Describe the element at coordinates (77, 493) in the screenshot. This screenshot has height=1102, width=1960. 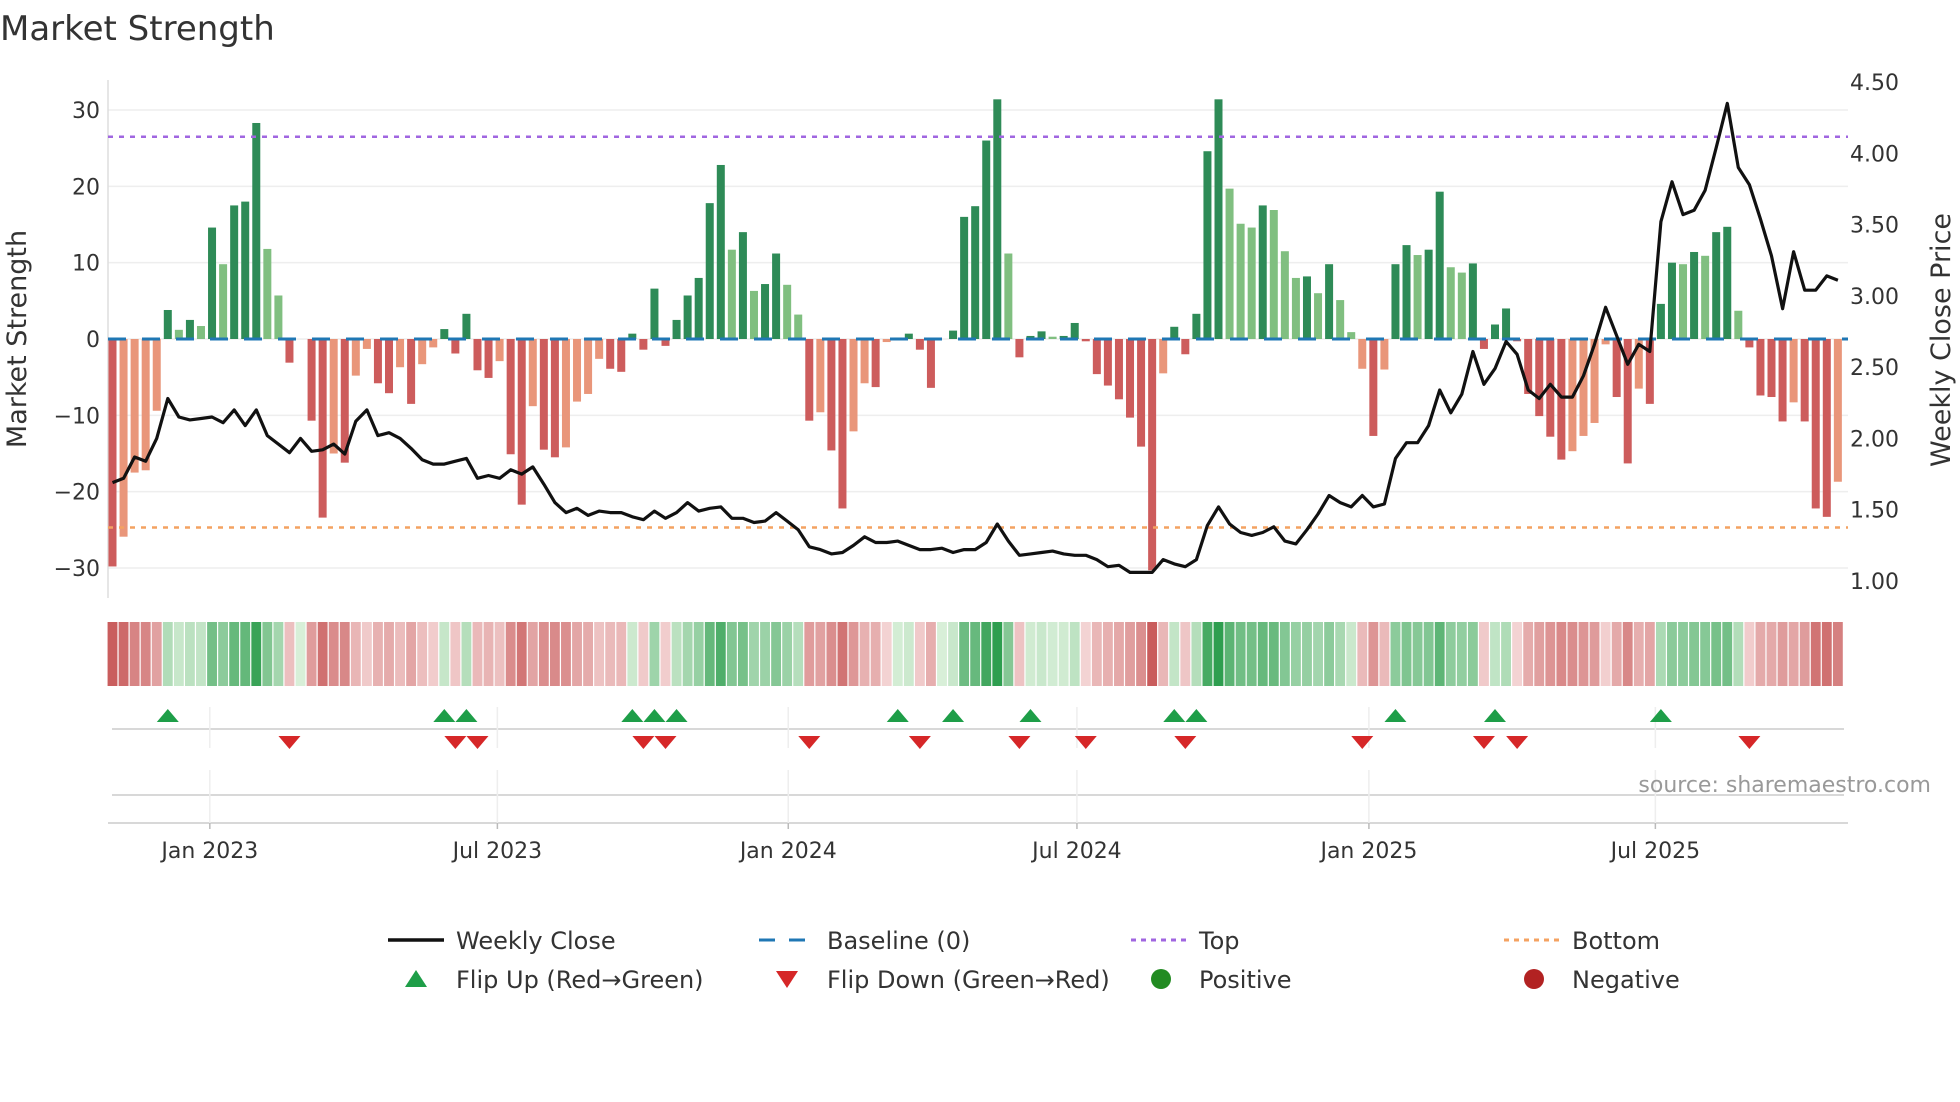
I see `left-tick-label: −20` at that location.